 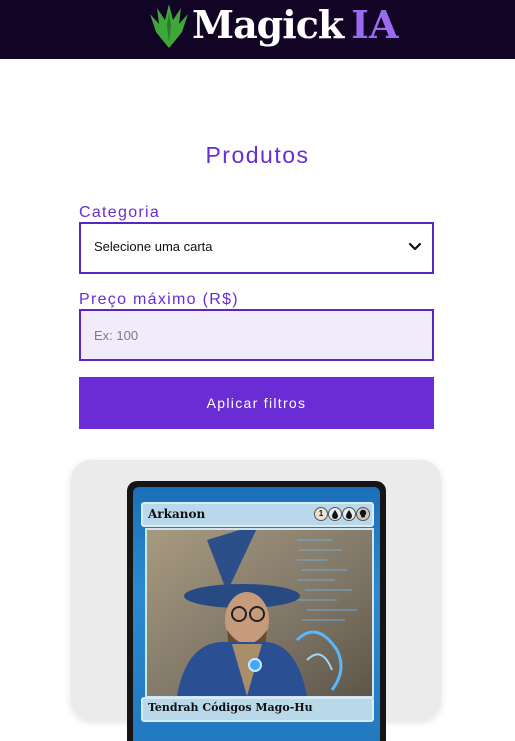 I want to click on wizard-art-icon, so click(x=259, y=613).